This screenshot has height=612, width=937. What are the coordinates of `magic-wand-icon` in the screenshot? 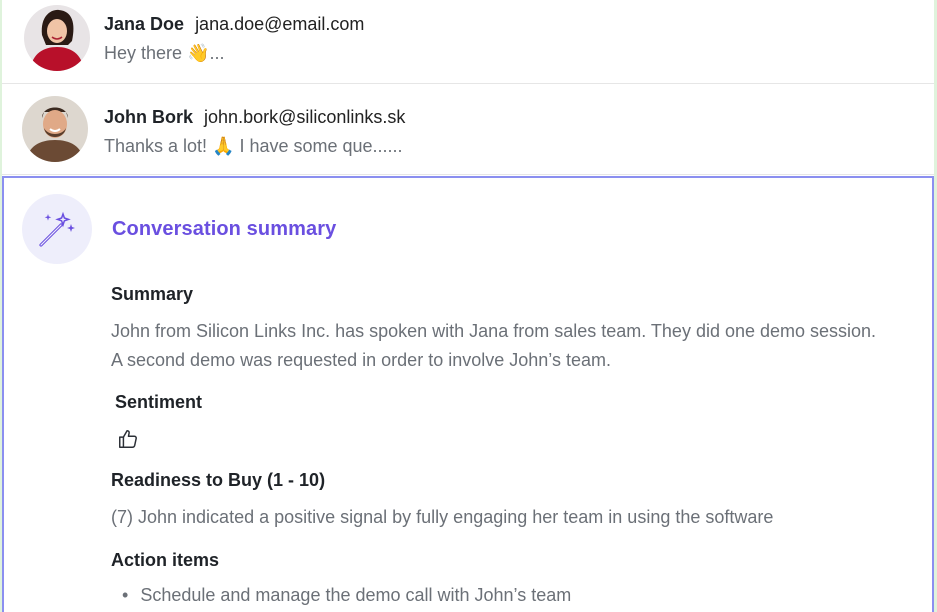 It's located at (57, 229).